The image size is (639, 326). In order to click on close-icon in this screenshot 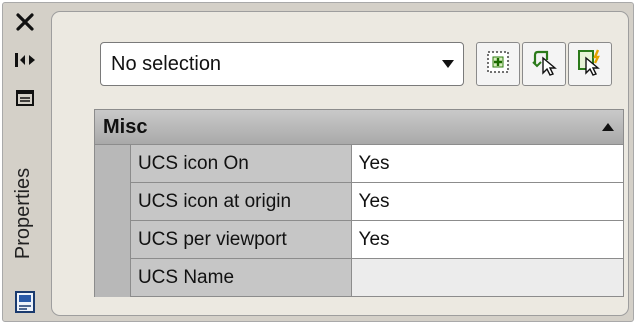, I will do `click(25, 22)`.